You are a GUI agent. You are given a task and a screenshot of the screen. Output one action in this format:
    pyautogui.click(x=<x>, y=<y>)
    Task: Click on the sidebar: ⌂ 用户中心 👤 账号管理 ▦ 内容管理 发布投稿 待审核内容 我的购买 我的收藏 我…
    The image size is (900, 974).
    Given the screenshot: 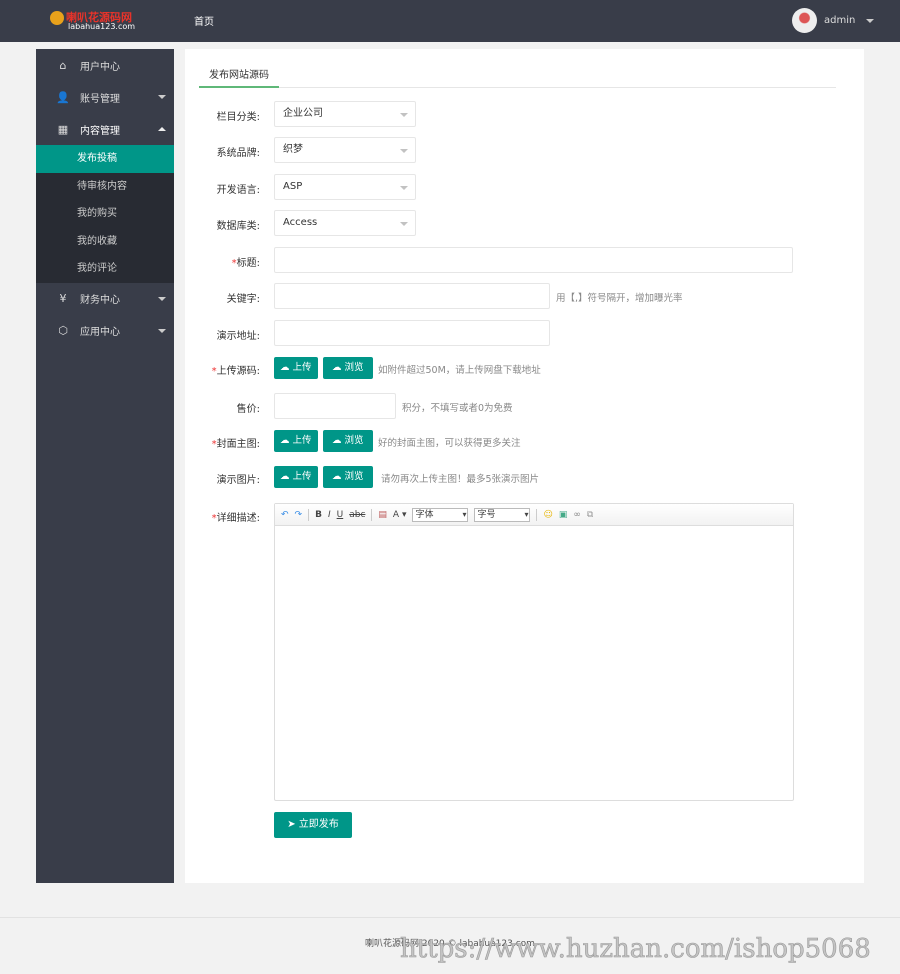 What is the action you would take?
    pyautogui.click(x=105, y=466)
    